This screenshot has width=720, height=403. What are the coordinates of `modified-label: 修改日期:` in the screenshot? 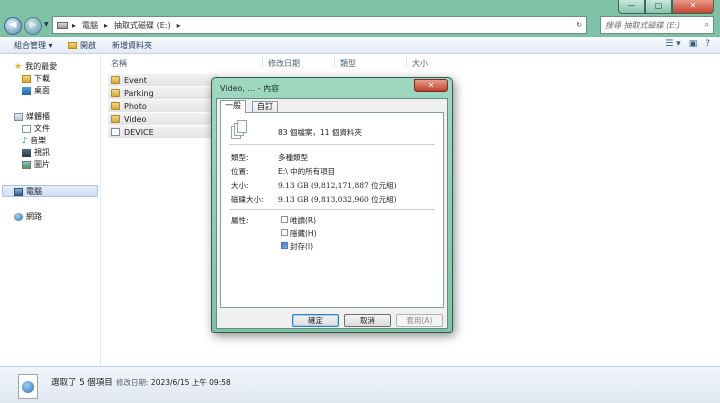 It's located at (132, 382).